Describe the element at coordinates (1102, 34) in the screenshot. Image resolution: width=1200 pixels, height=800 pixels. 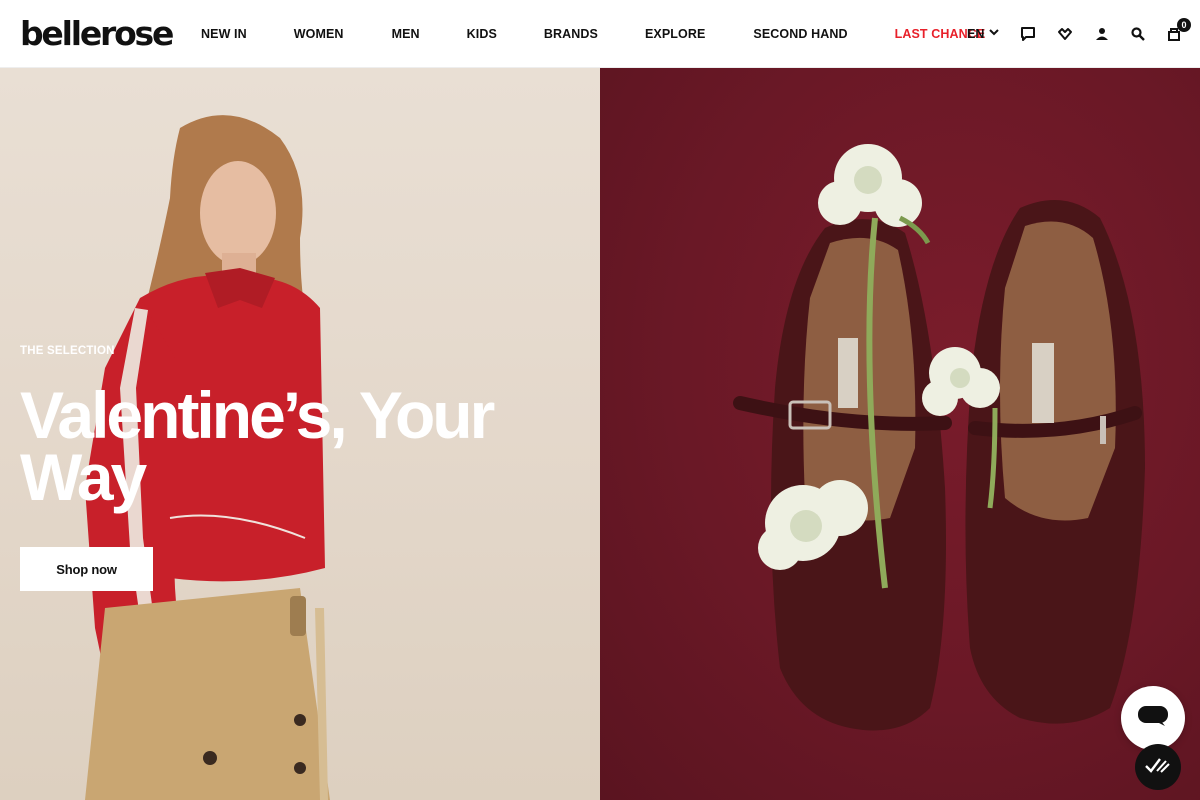
I see `account-icon` at that location.